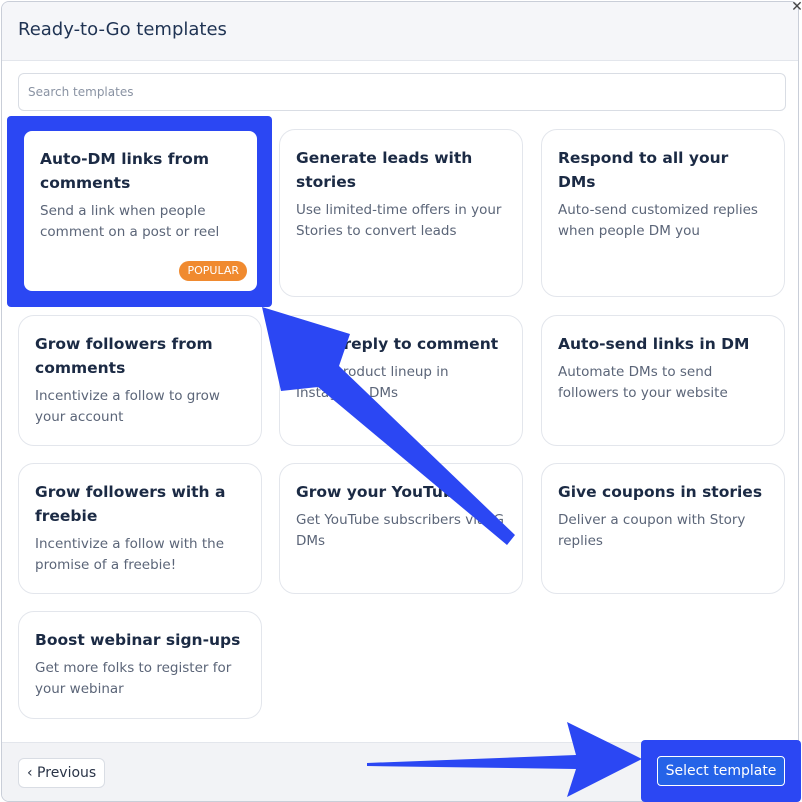  I want to click on annotation-arrow-right, so click(504, 759).